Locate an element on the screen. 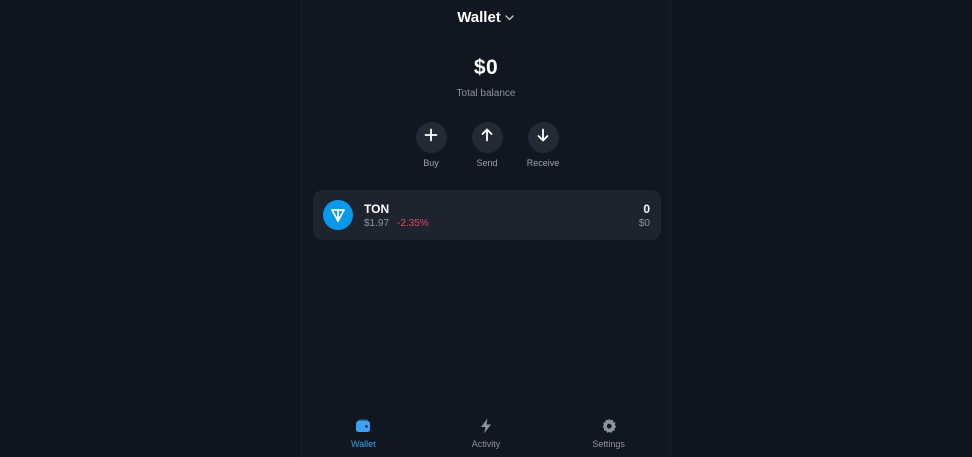 The width and height of the screenshot is (972, 457). bottom-nav: Wallet Activity Settings is located at coordinates (486, 434).